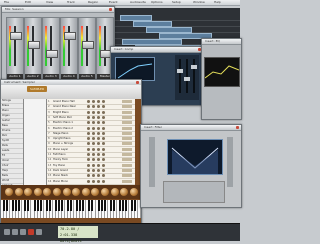 The width and height of the screenshot is (320, 244). Describe the element at coordinates (49, 2) in the screenshot. I see `menu-item: View` at that location.